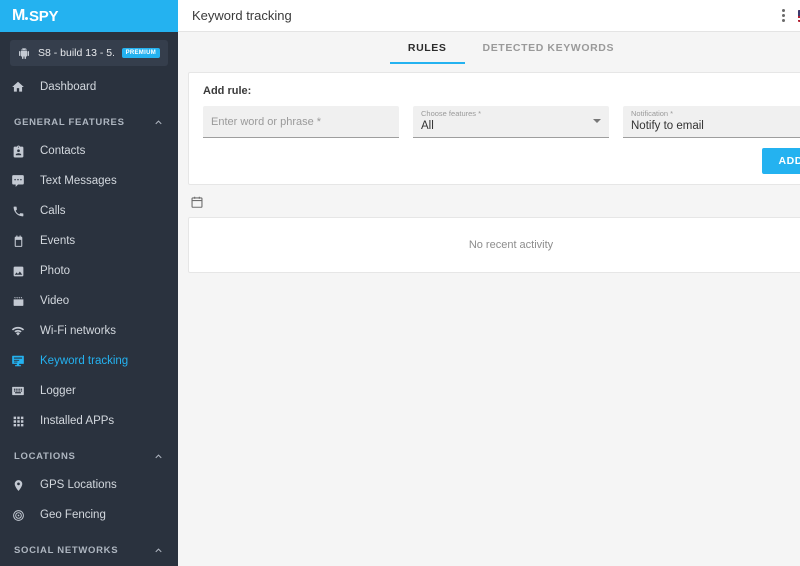  I want to click on photo-icon, so click(18, 271).